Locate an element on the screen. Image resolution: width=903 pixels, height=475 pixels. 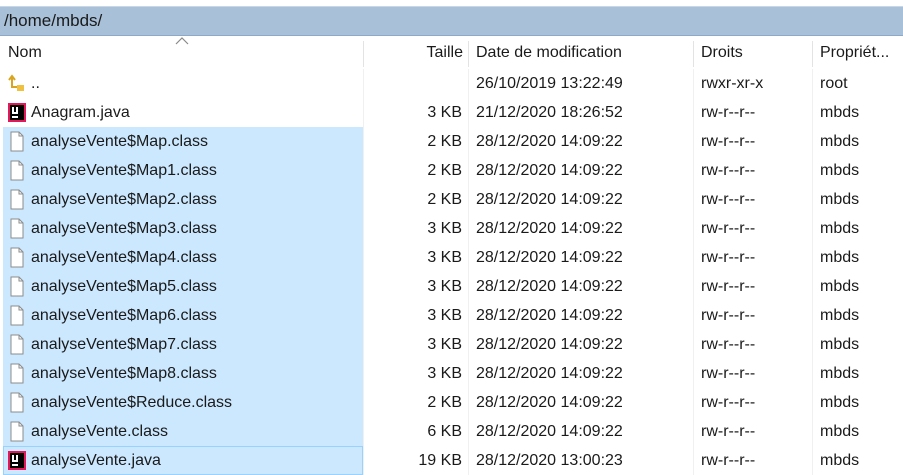
file-name: analyseVente$Map6.class is located at coordinates (124, 315).